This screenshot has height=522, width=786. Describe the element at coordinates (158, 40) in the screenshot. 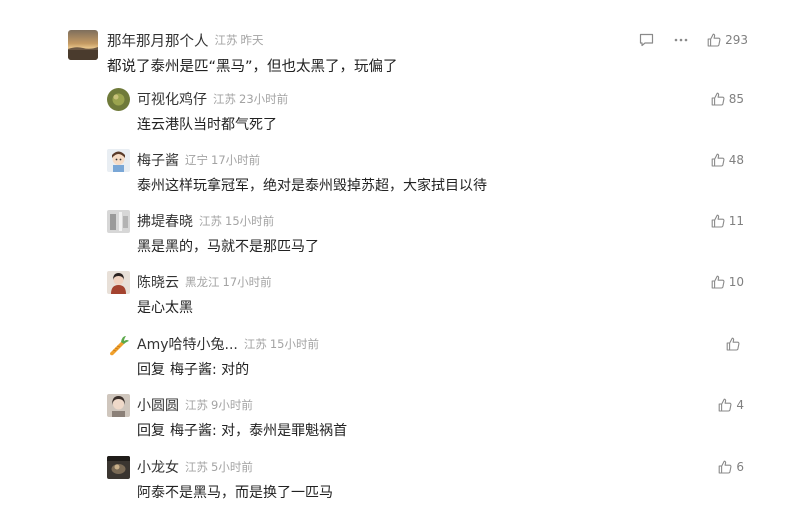

I see `main-comment-username: 那年那月那个人` at that location.